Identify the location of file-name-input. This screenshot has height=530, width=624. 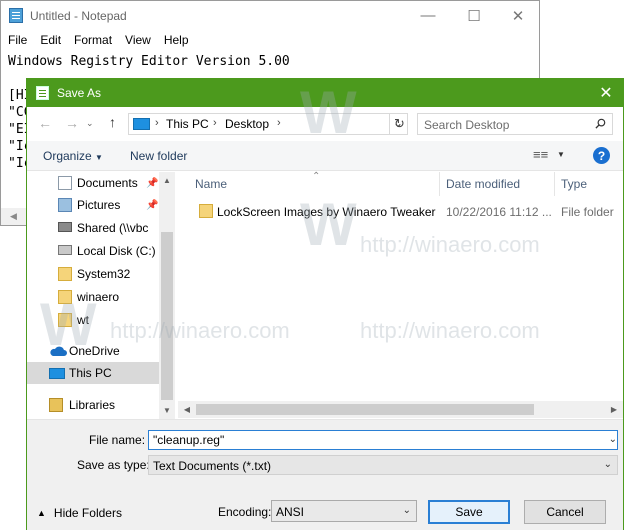
(383, 440).